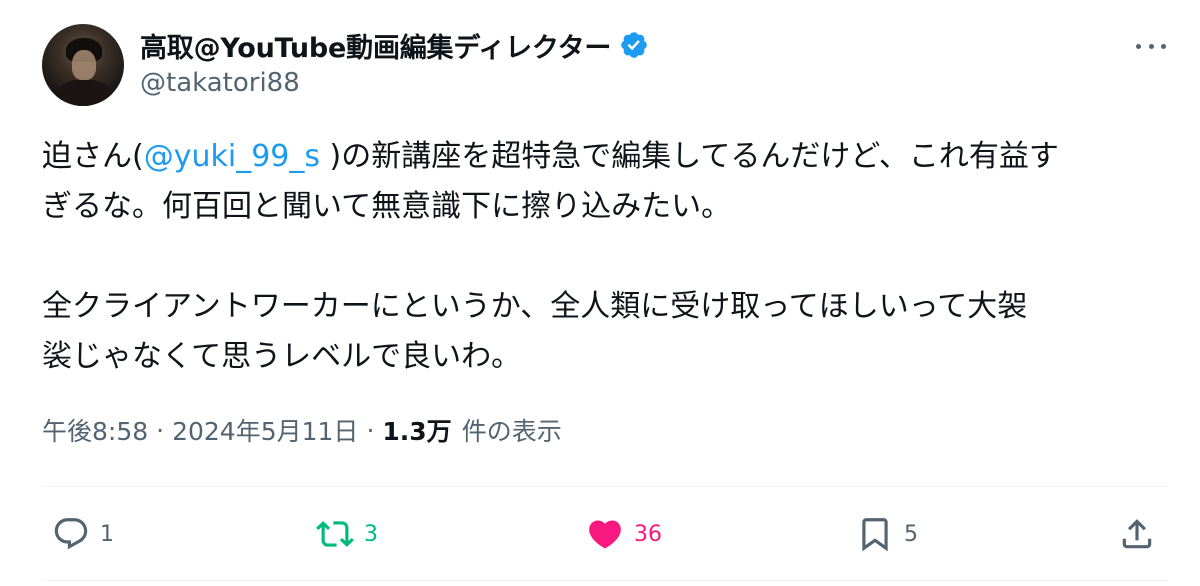 The height and width of the screenshot is (586, 1200). I want to click on author-name-row: 高取@YouTube動画編集ディレクター, so click(394, 45).